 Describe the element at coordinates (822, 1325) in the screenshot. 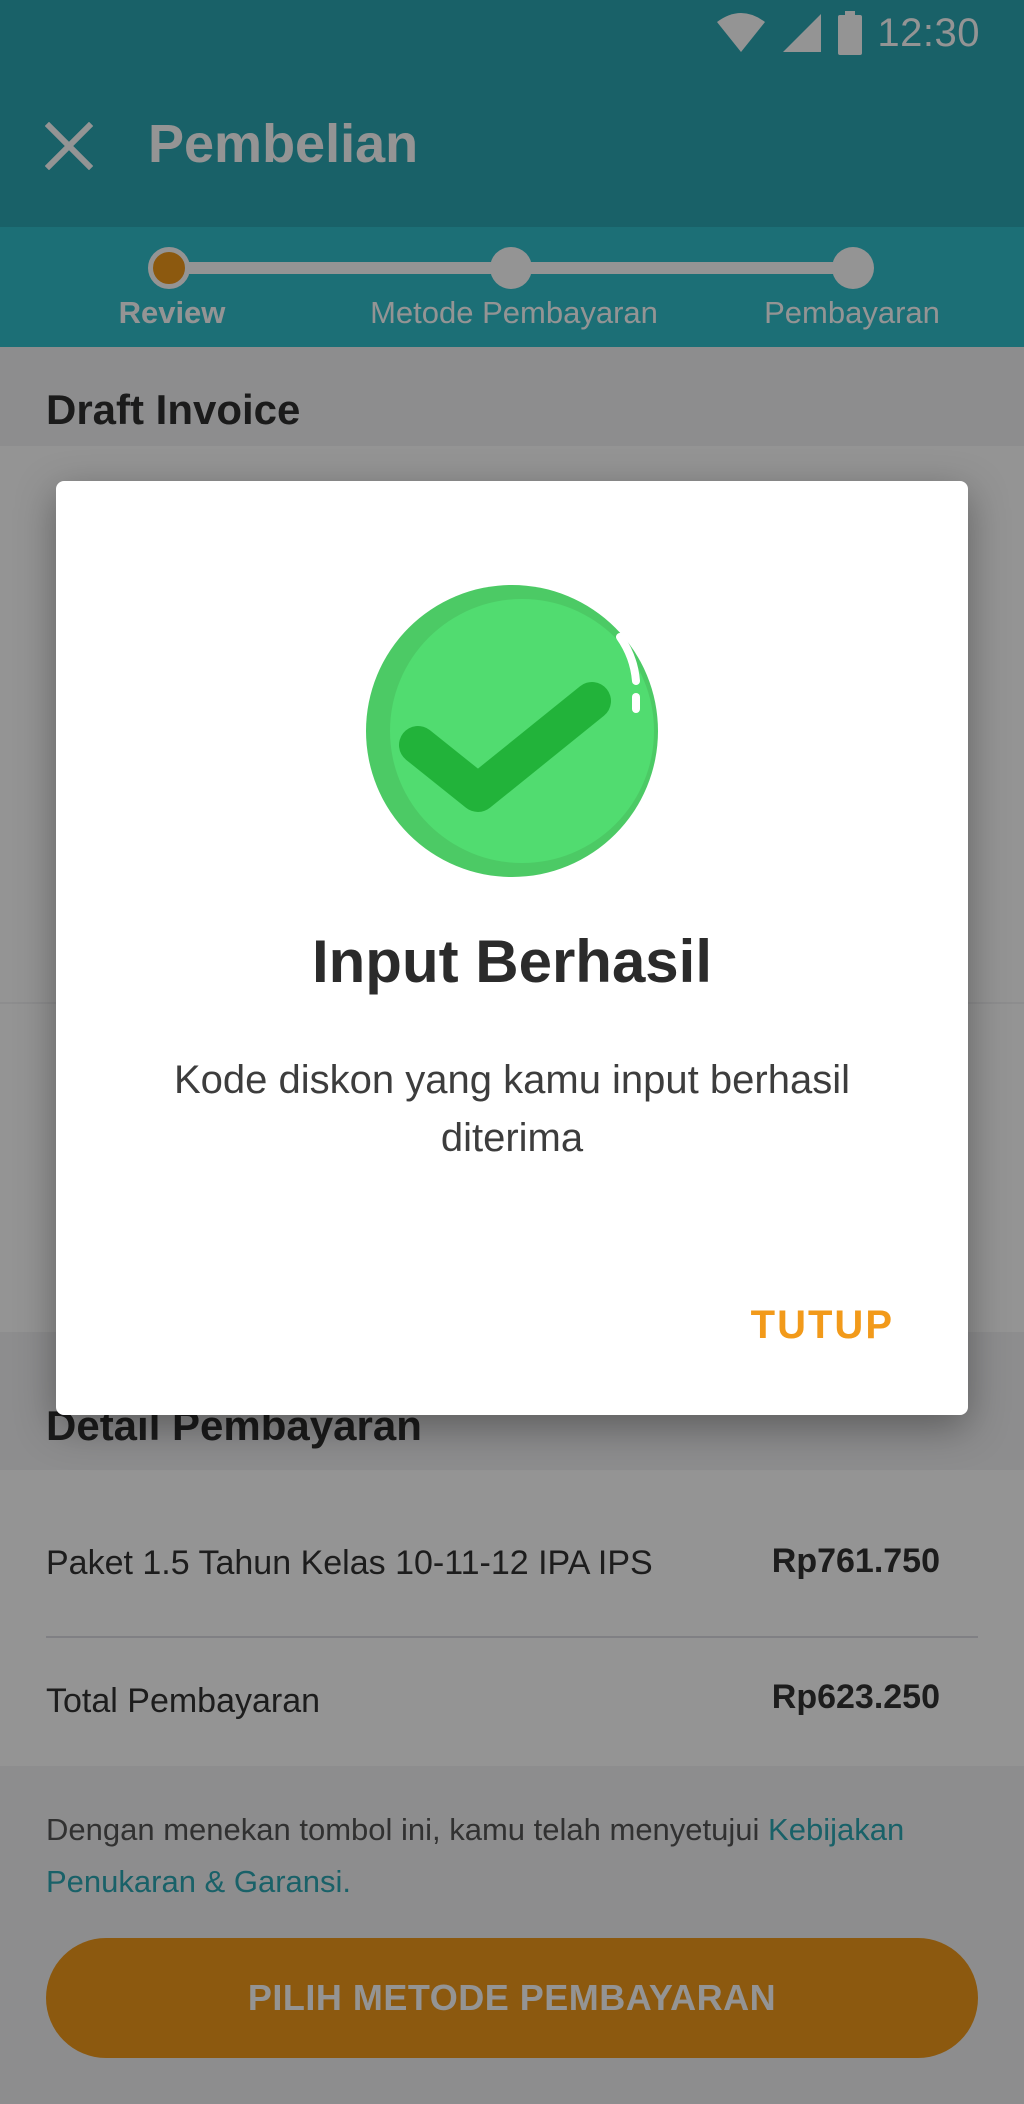

I see `close-dialog-button: TUTUP` at that location.